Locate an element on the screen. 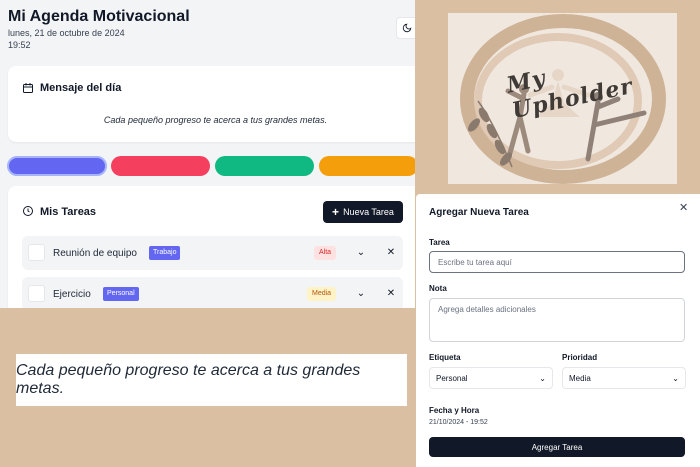  task-name: Reunión de equipo is located at coordinates (95, 253).